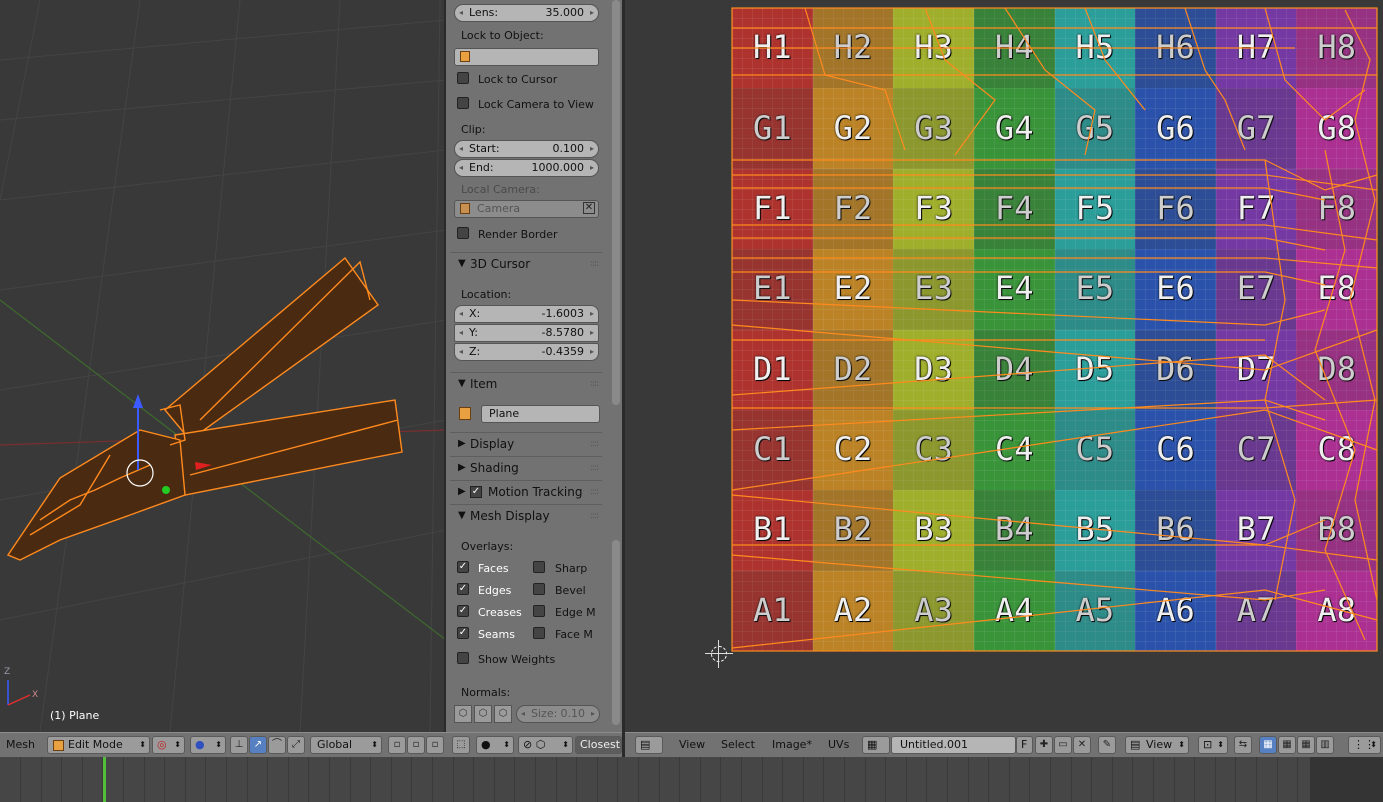 This screenshot has width=1383, height=802. Describe the element at coordinates (792, 744) in the screenshot. I see `image-menu: Image*` at that location.